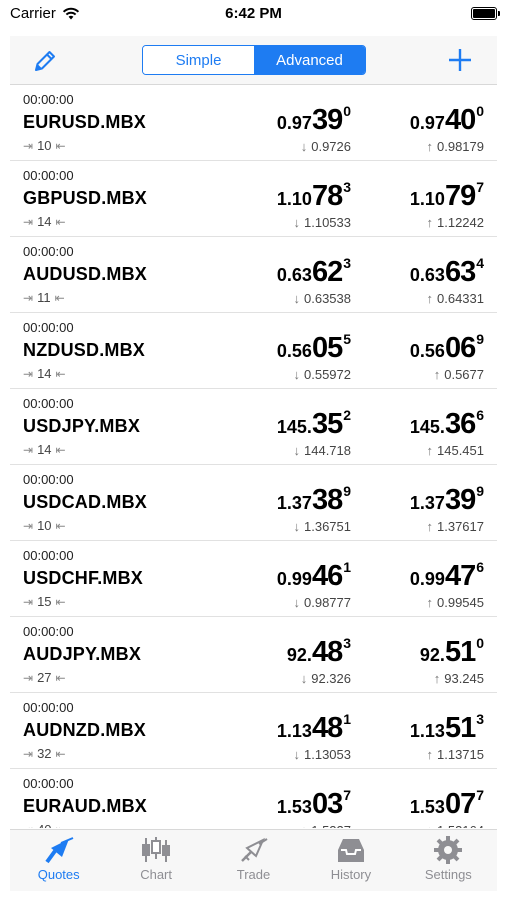 This screenshot has height=900, width=507. I want to click on segment-advanced: Advanced, so click(309, 60).